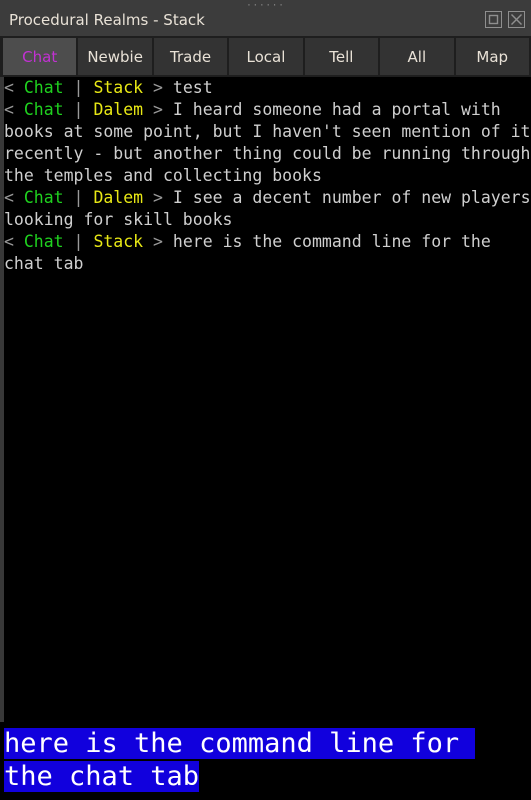 The height and width of the screenshot is (800, 531). I want to click on window-drag-grip: ······, so click(265, 6).